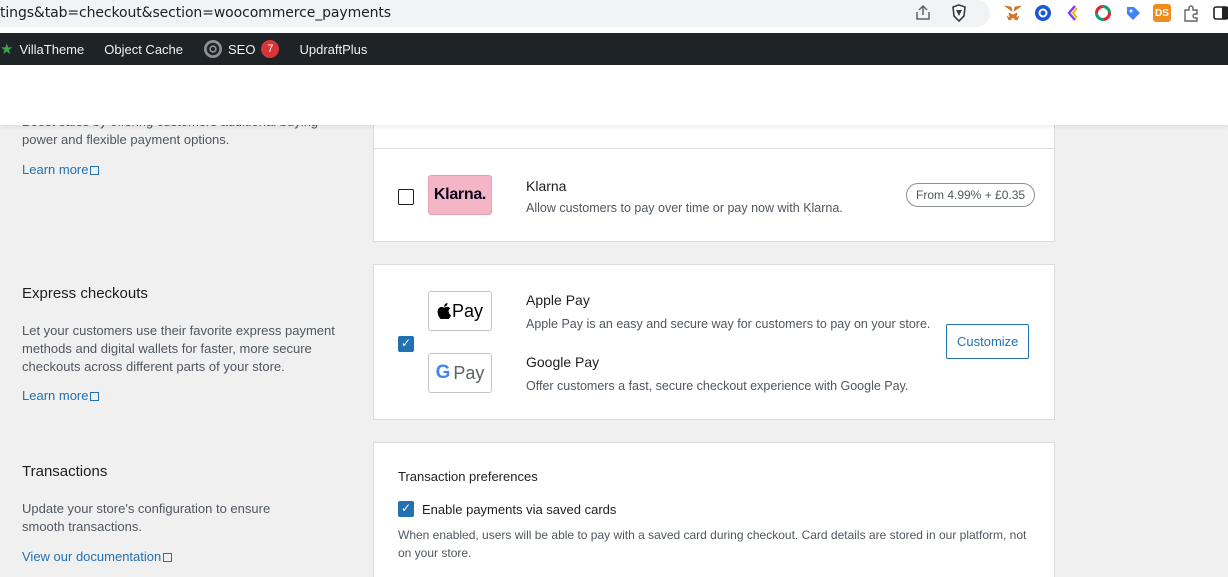  I want to click on klarna-title: Klarna, so click(546, 186).